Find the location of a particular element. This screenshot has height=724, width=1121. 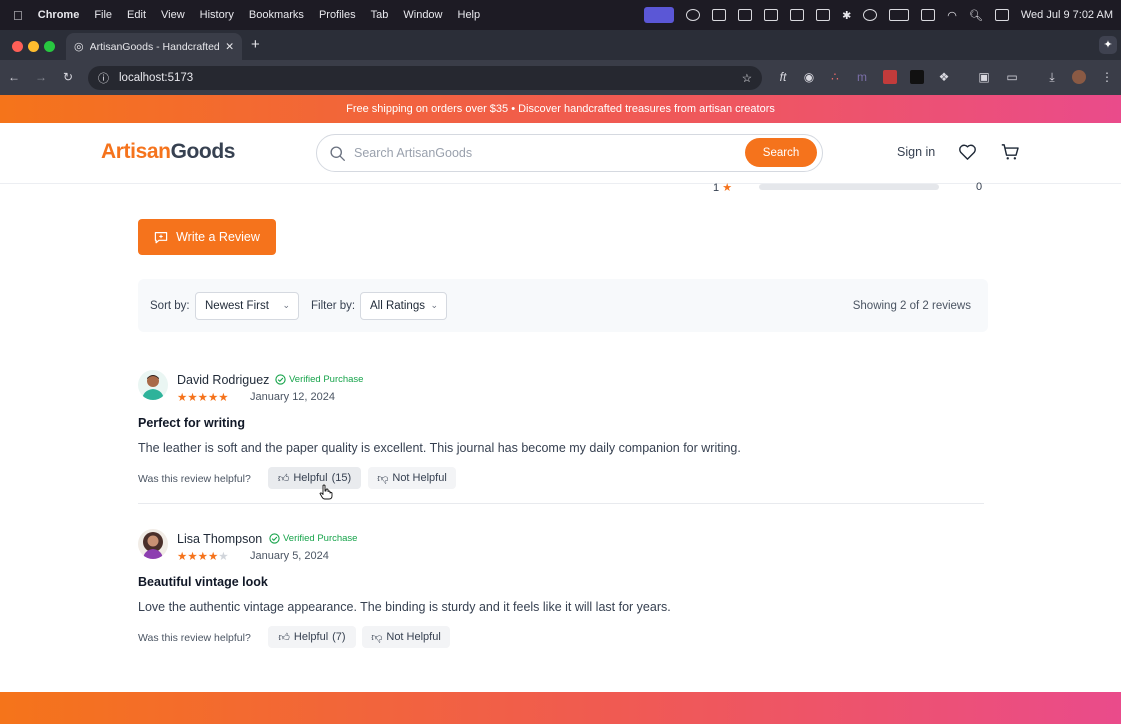

footer-gradient is located at coordinates (560, 708).